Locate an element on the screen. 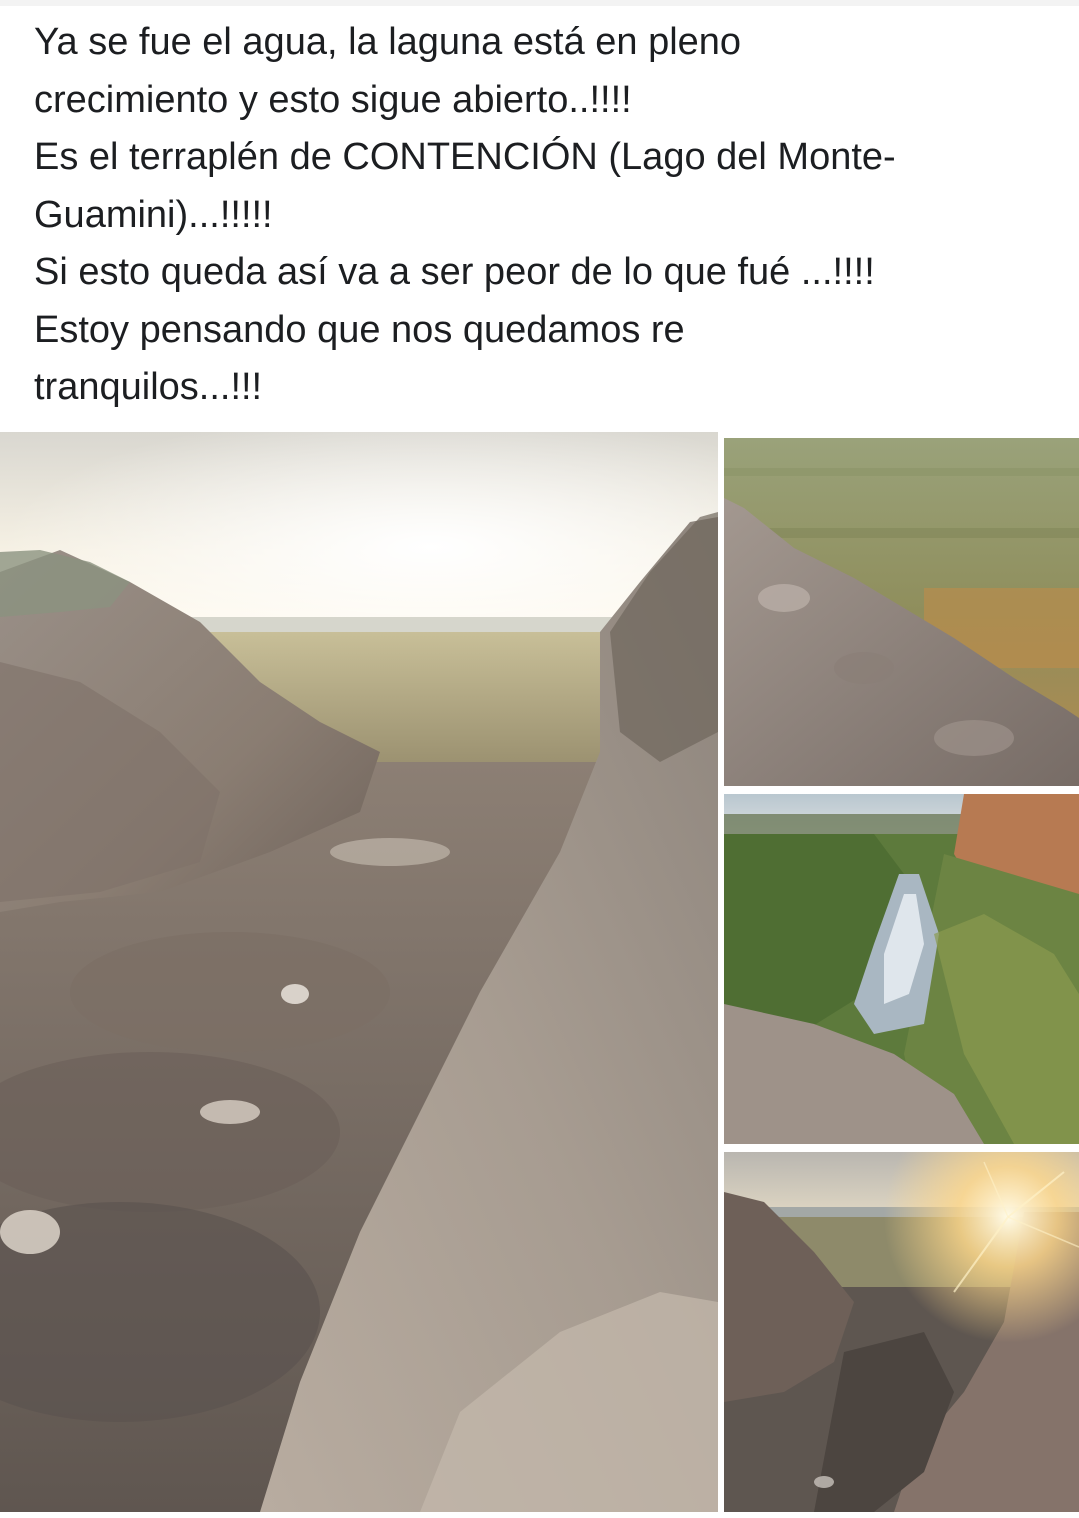 Image resolution: width=1079 pixels, height=1518 pixels. top-divider is located at coordinates (539, 3).